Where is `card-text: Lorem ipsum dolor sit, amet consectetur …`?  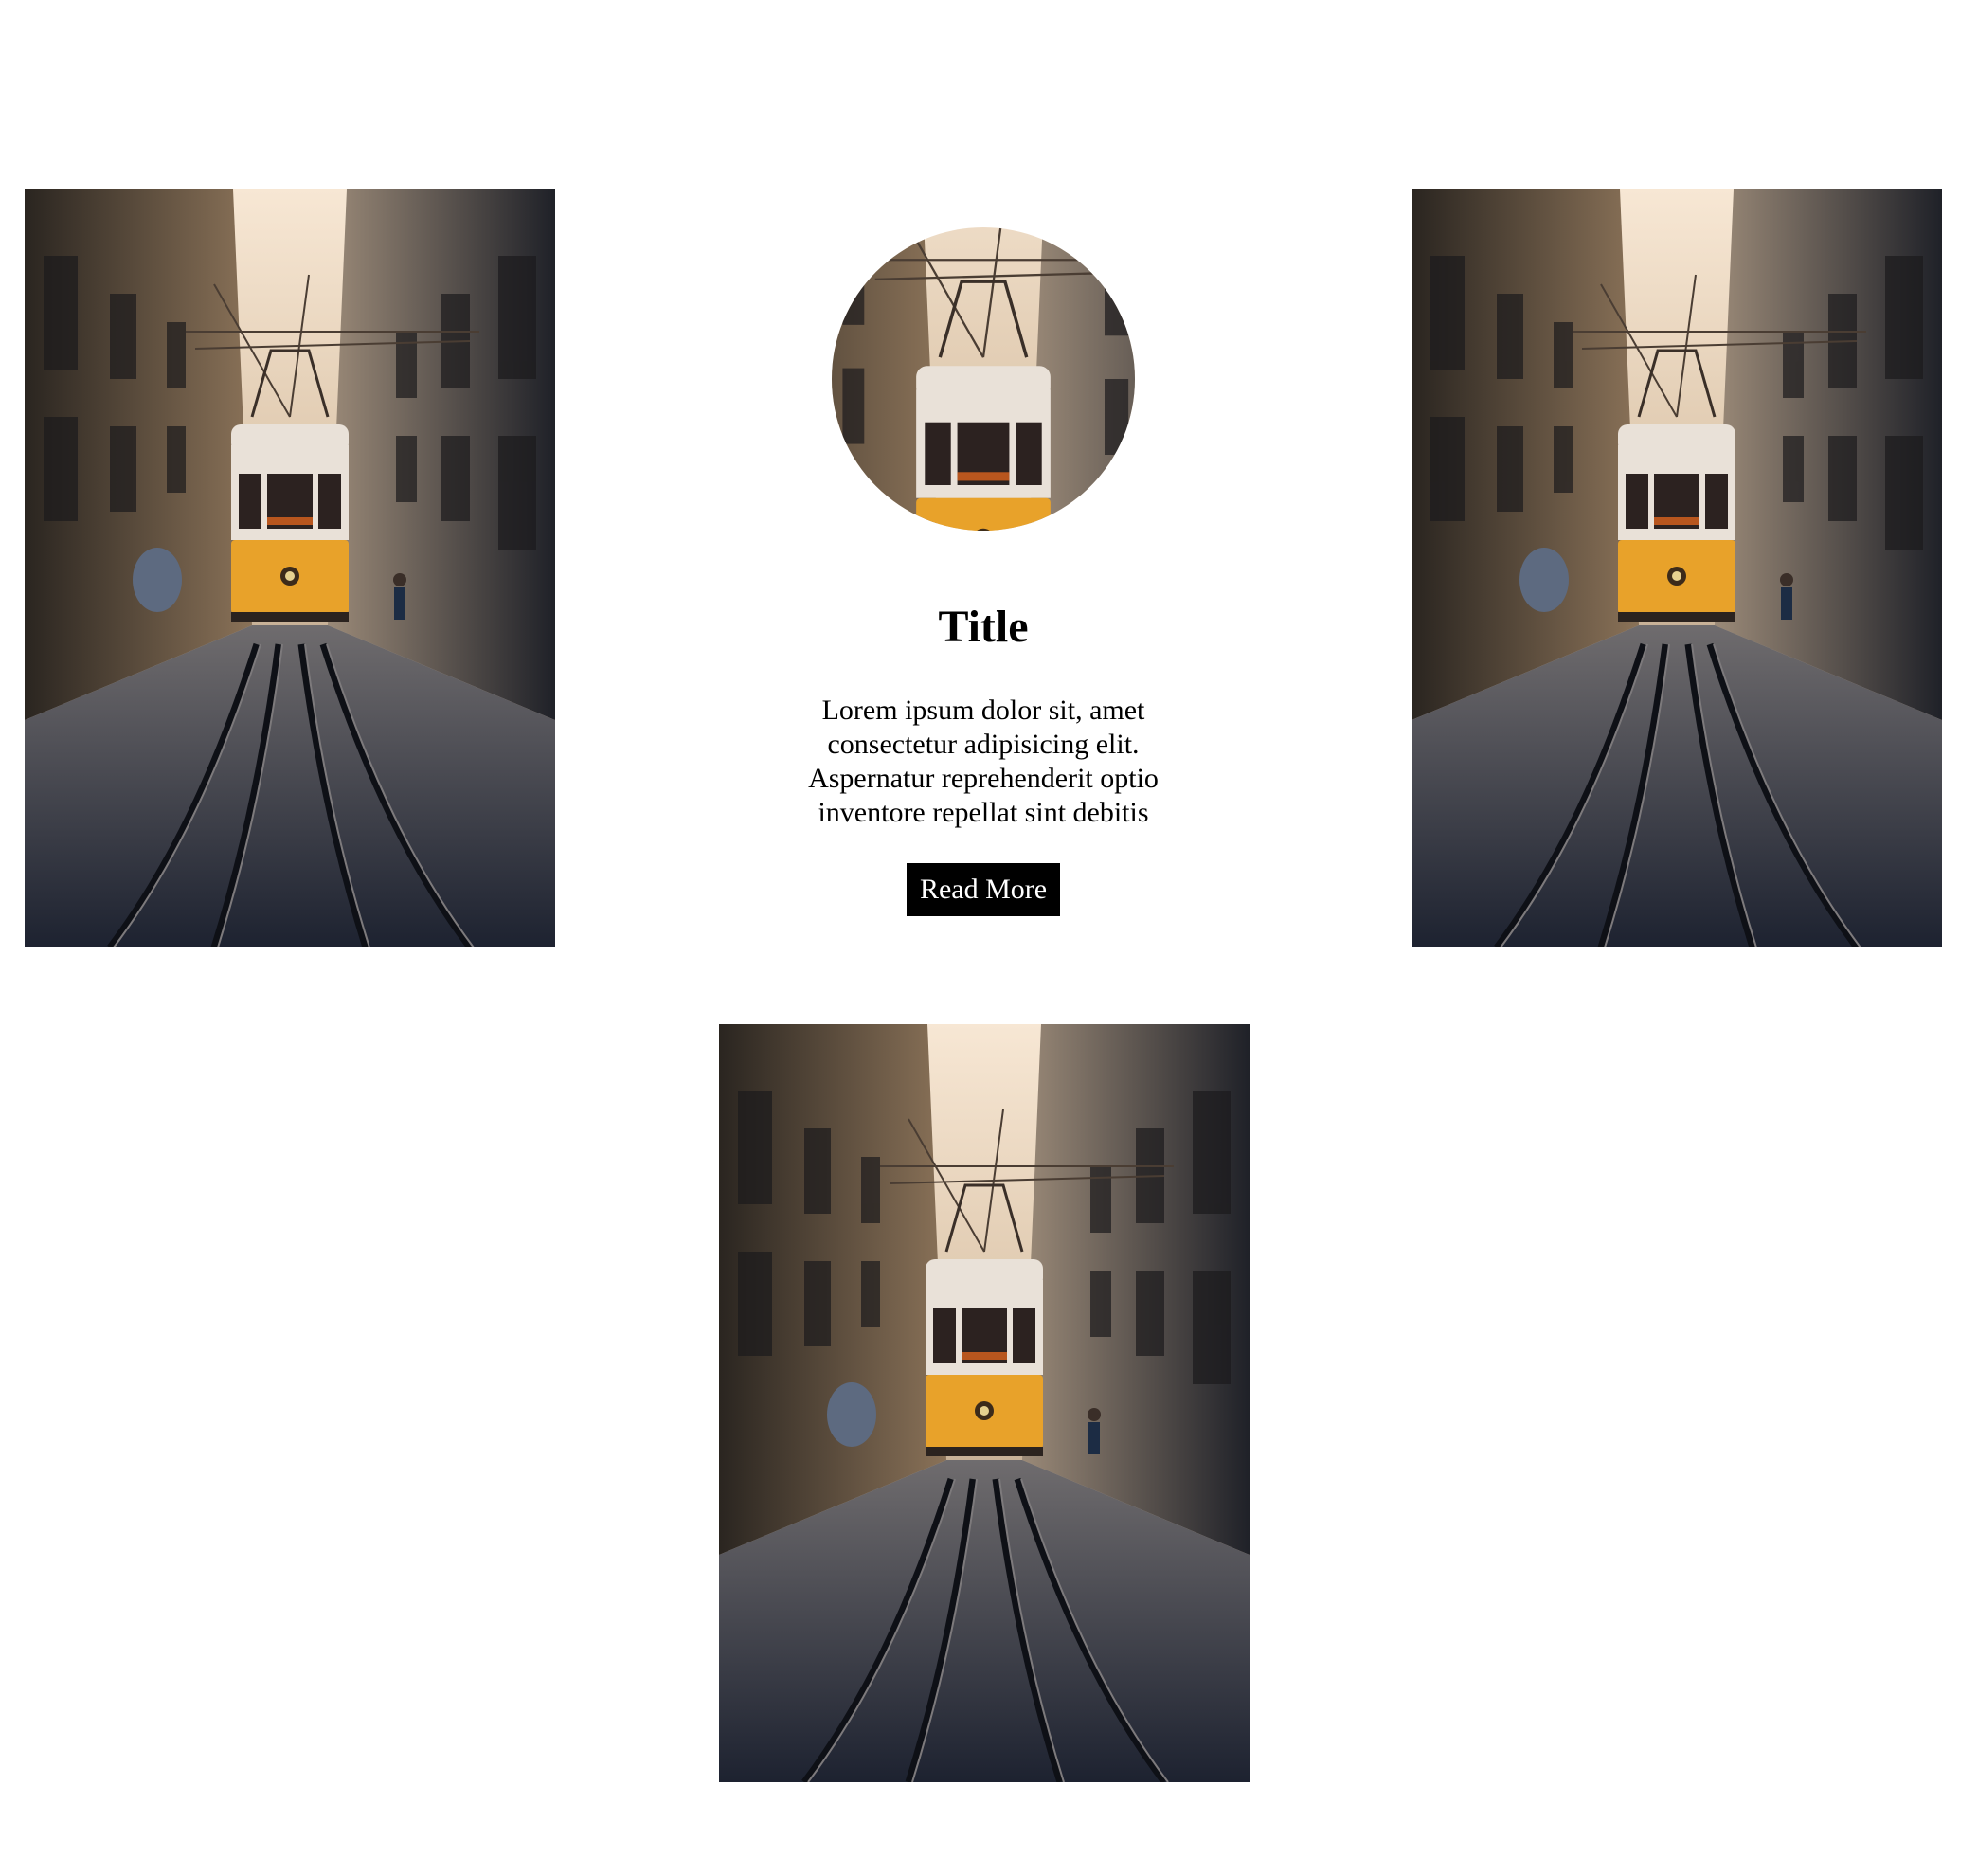 card-text: Lorem ipsum dolor sit, amet consectetur … is located at coordinates (983, 761).